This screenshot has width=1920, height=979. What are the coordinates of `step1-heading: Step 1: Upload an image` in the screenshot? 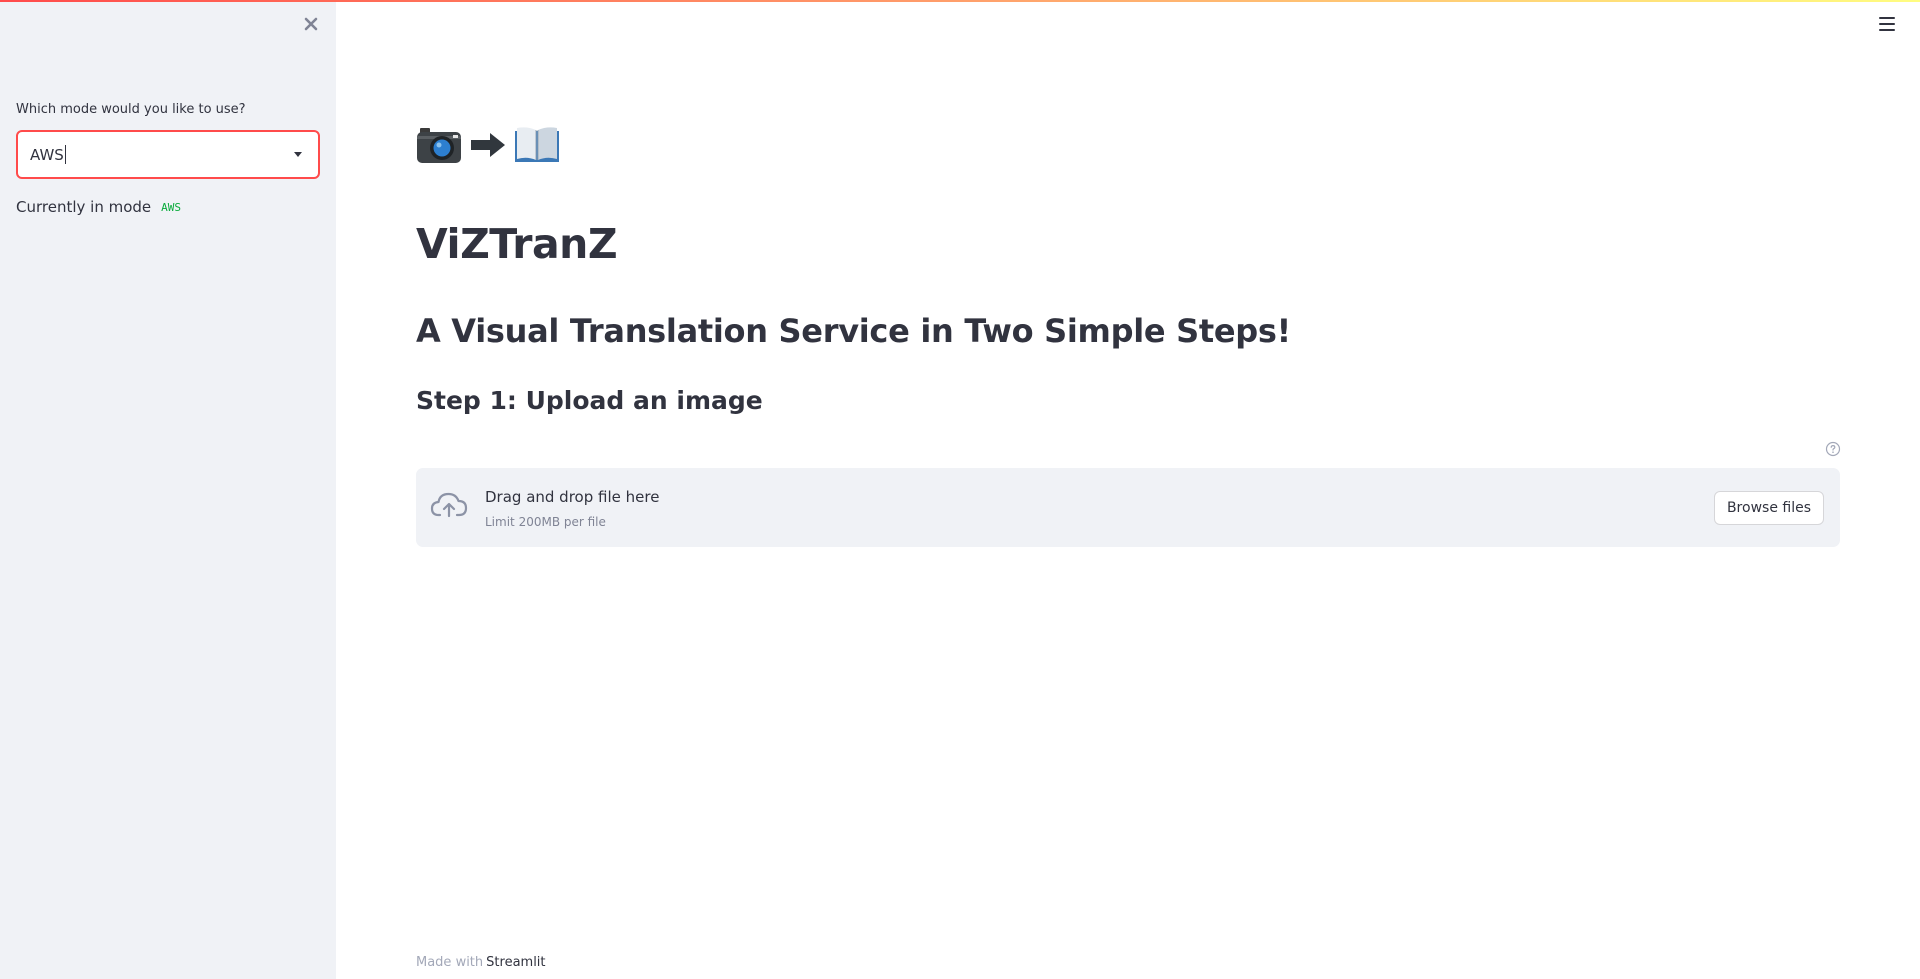 It's located at (589, 400).